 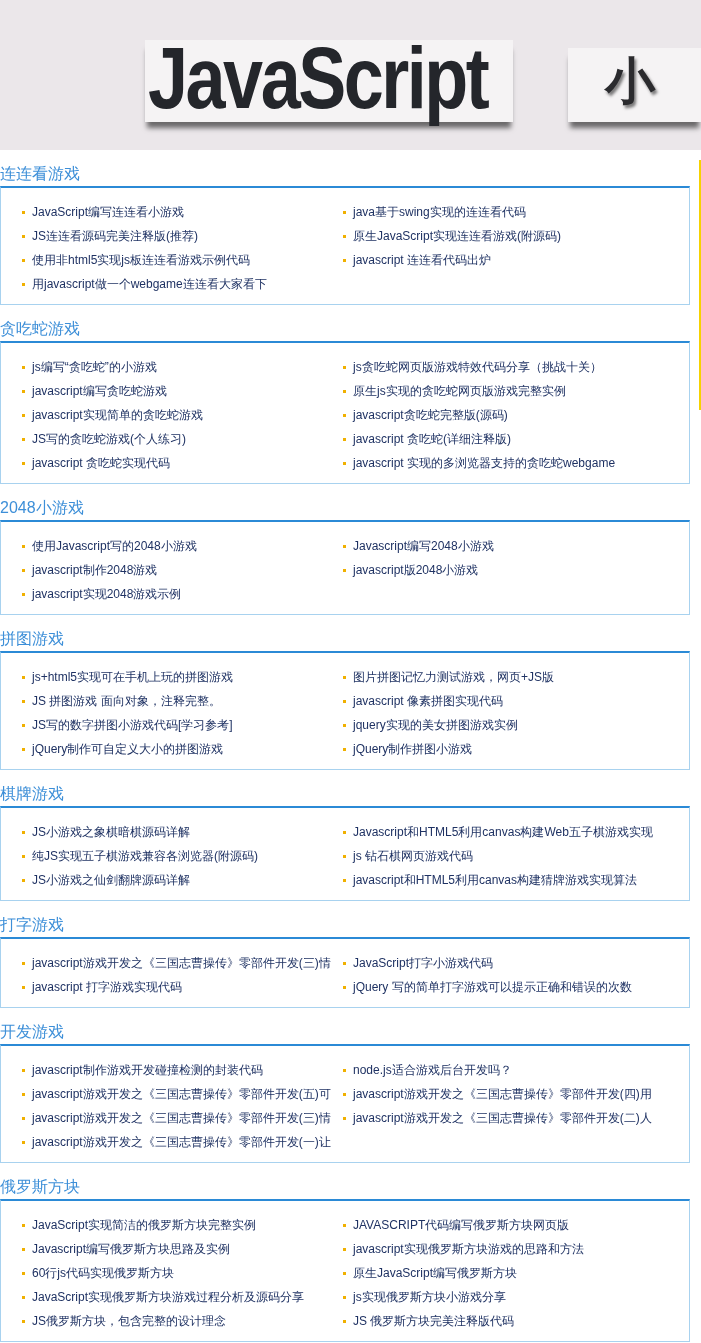 What do you see at coordinates (423, 546) in the screenshot?
I see `article-link: Javascript编写2048小游戏` at bounding box center [423, 546].